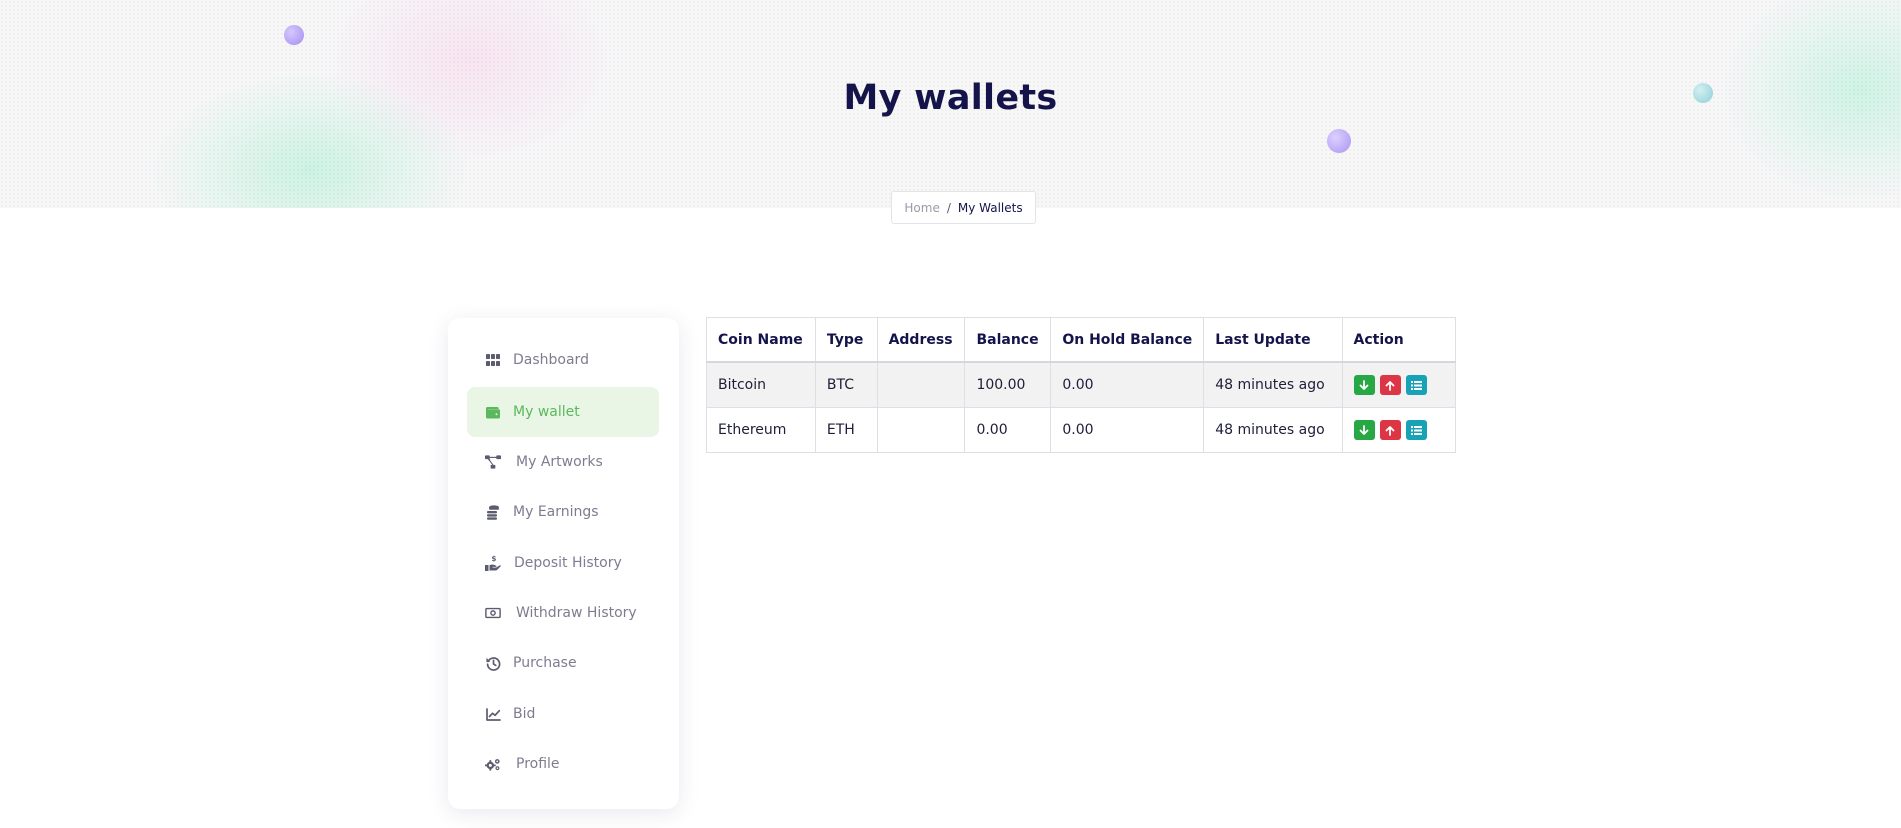 Image resolution: width=1901 pixels, height=828 pixels. I want to click on grid-icon, so click(493, 360).